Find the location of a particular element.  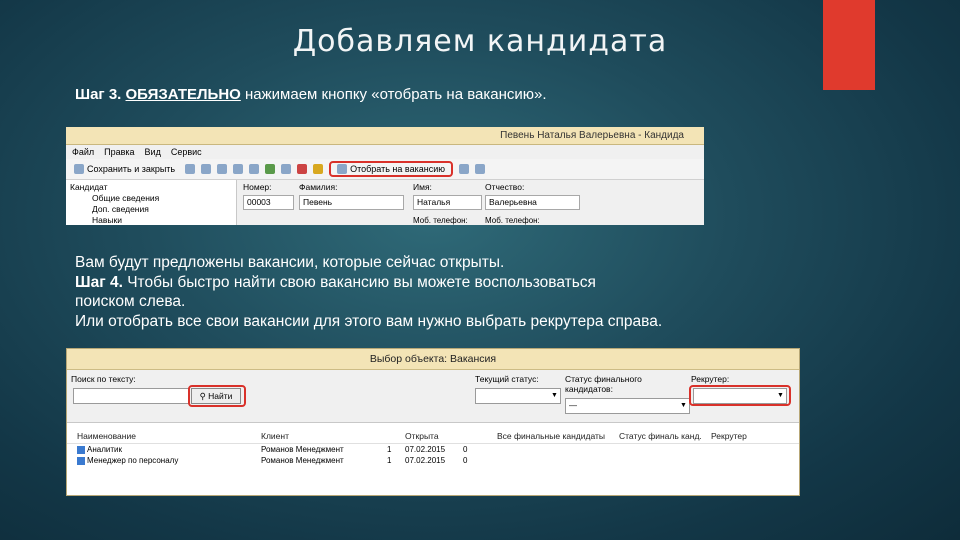

save-icon is located at coordinates (79, 169).